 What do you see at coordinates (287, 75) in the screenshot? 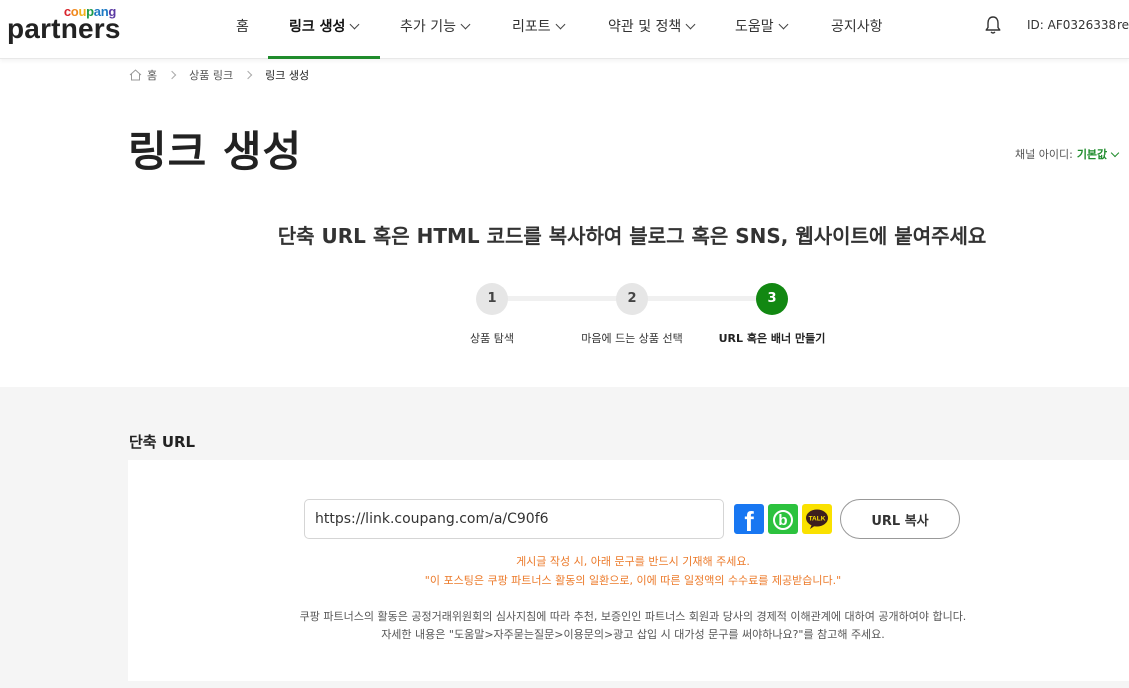
I see `breadcrumb-current: 링크 생성` at bounding box center [287, 75].